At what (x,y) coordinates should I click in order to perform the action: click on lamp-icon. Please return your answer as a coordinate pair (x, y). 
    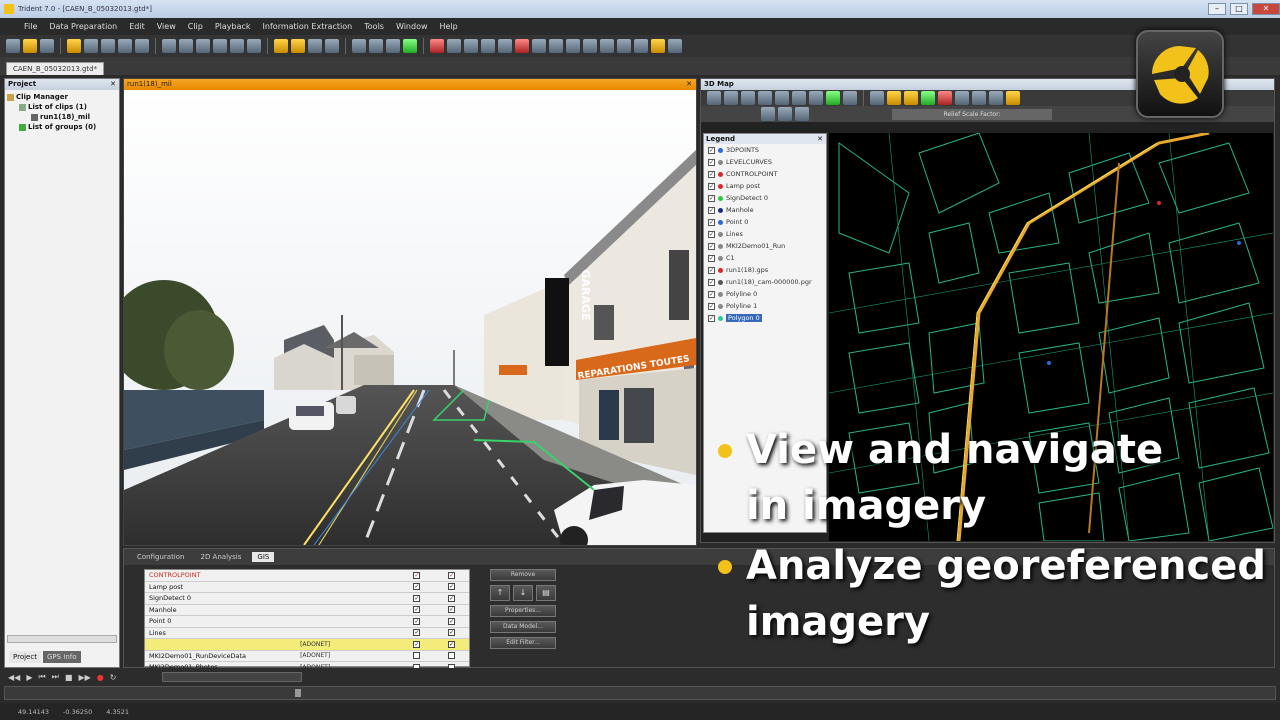
    Looking at the image, I should click on (658, 46).